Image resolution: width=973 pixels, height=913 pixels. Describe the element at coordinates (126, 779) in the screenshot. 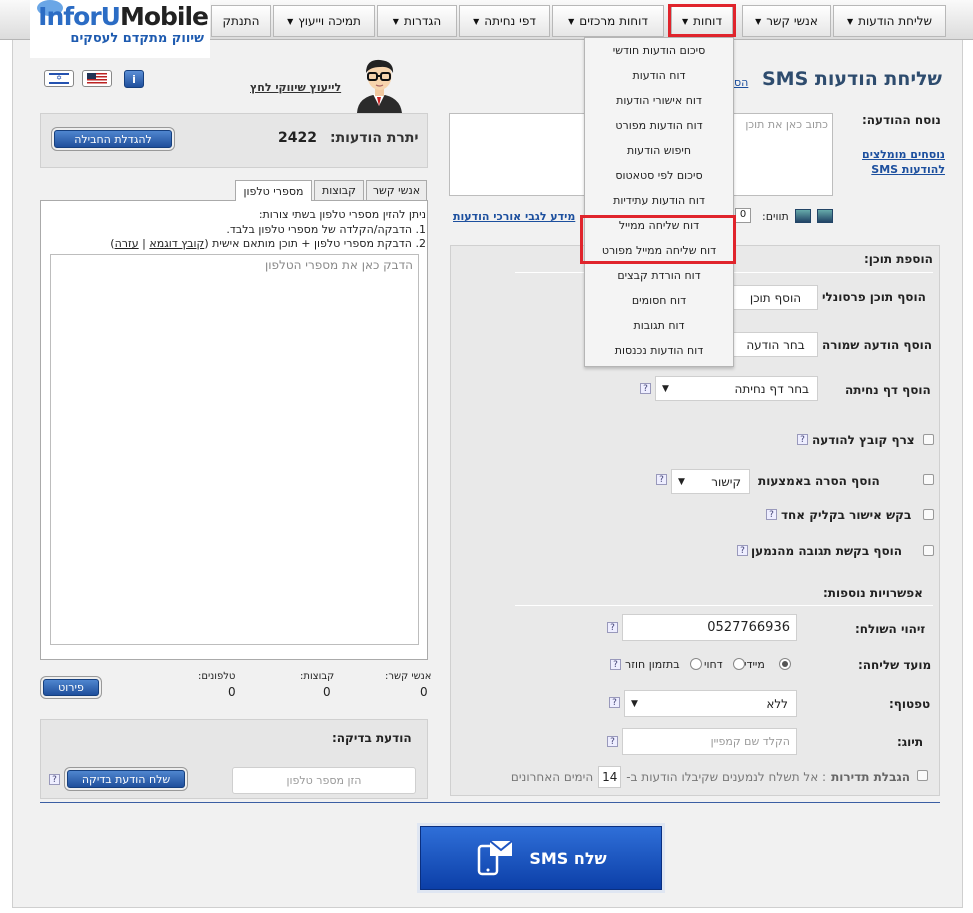

I see `send-test-button: שלח הודעת בדיקה` at that location.